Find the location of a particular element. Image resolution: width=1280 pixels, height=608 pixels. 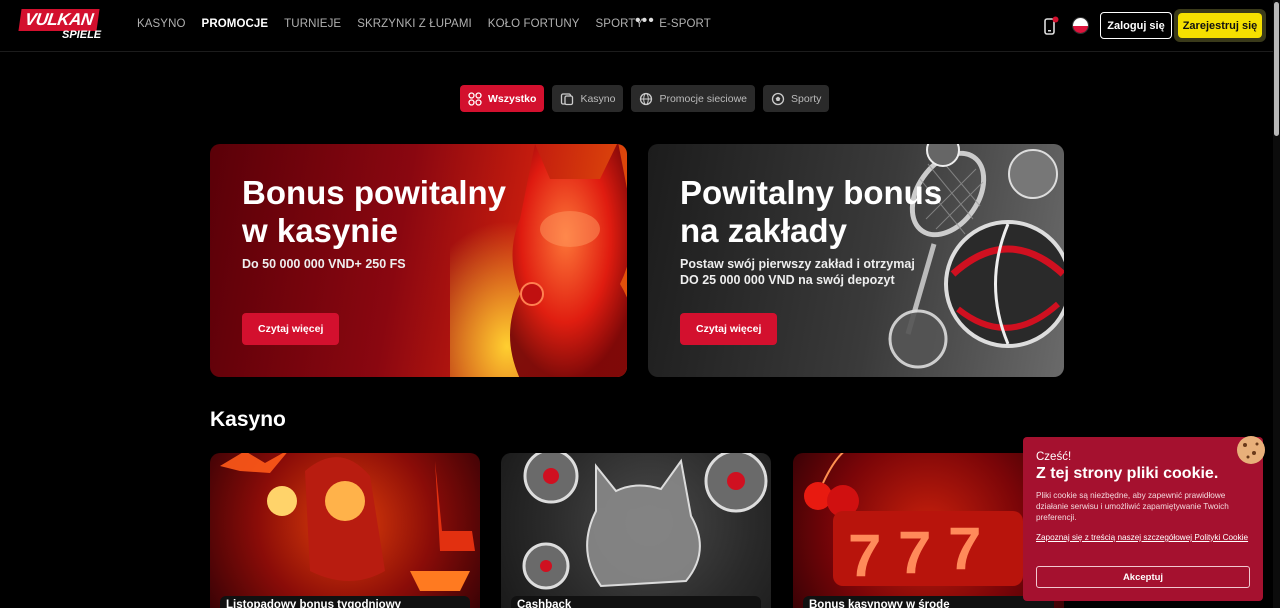

promo-card-cashback: Cashback is located at coordinates (636, 530).